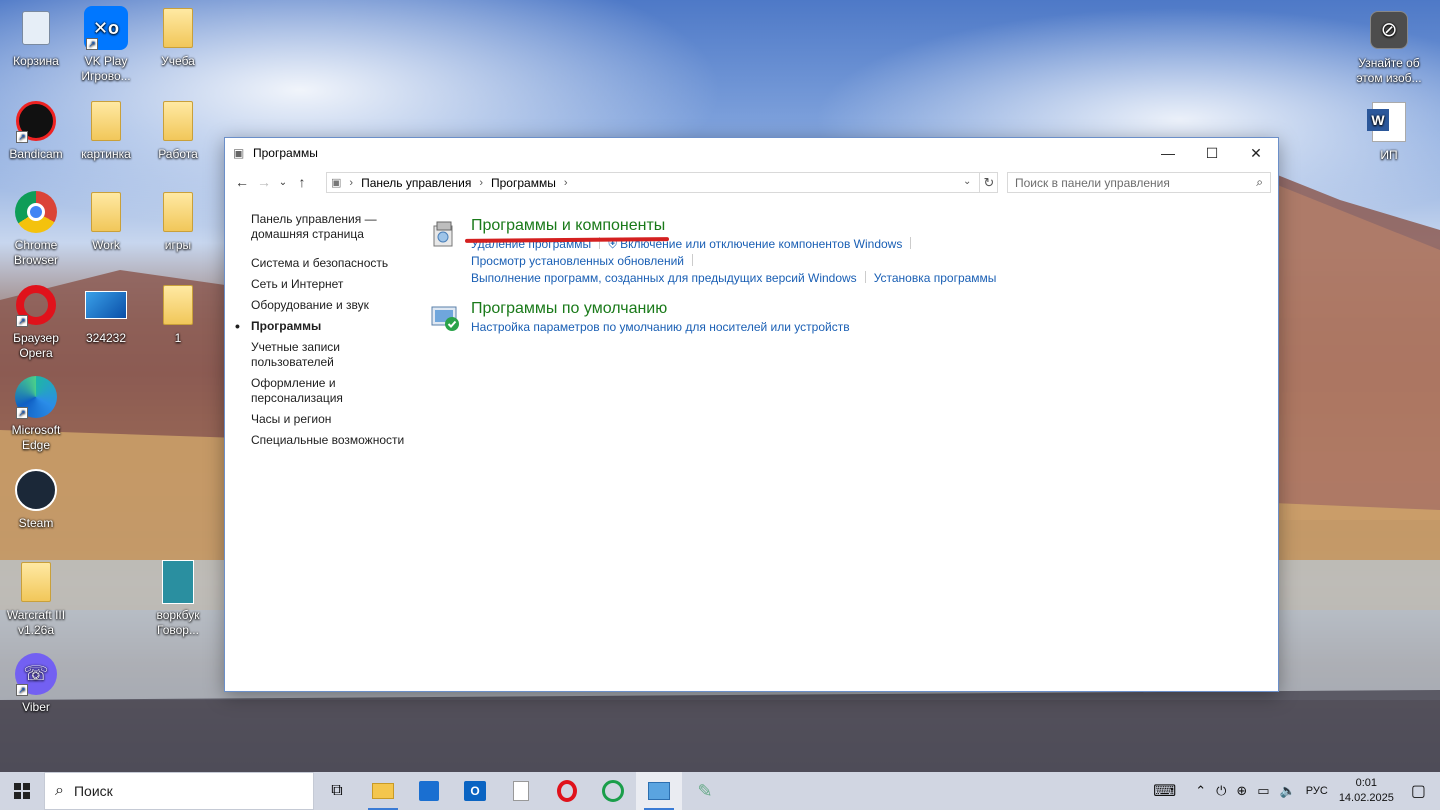  What do you see at coordinates (1418, 791) in the screenshot?
I see `notifications-icon: ▢` at bounding box center [1418, 791].